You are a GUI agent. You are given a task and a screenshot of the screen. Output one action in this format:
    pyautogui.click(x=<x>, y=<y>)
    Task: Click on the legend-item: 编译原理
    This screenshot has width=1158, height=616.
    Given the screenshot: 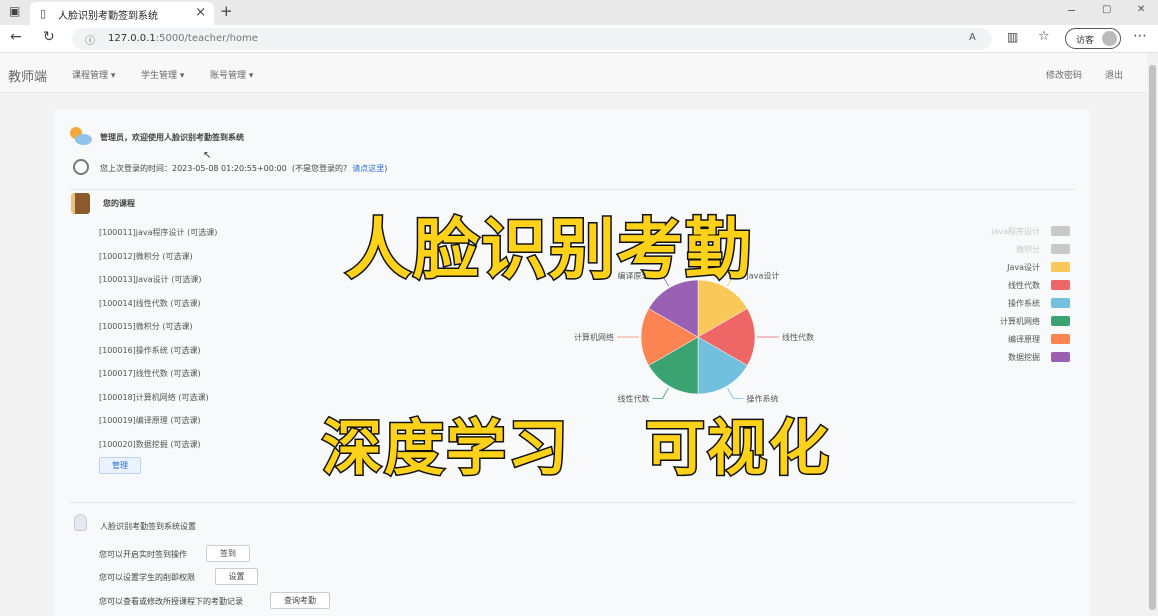 What is the action you would take?
    pyautogui.click(x=1015, y=339)
    